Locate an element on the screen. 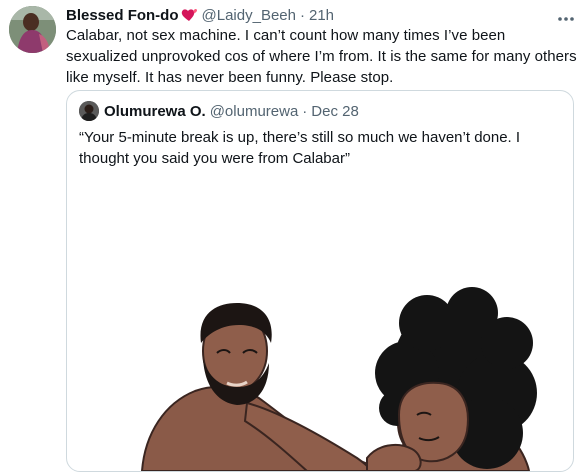 Image resolution: width=583 pixels, height=472 pixels. tweet-timestamp: 21h is located at coordinates (321, 15).